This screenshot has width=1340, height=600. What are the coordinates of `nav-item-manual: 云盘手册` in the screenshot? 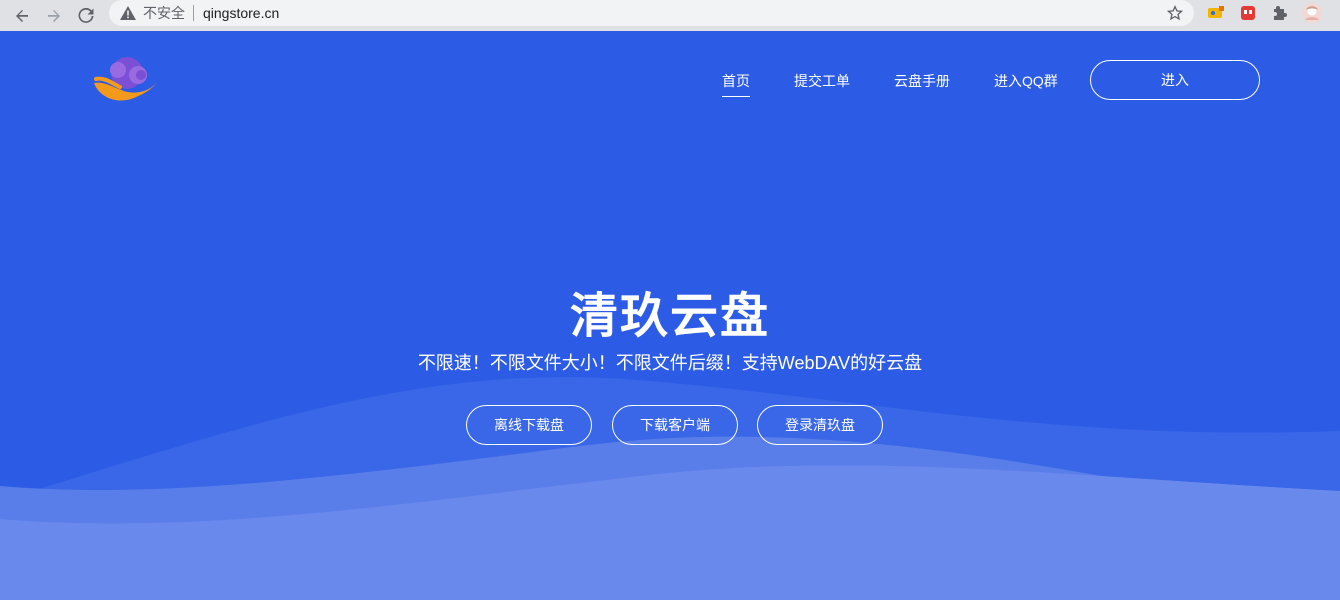 It's located at (922, 81).